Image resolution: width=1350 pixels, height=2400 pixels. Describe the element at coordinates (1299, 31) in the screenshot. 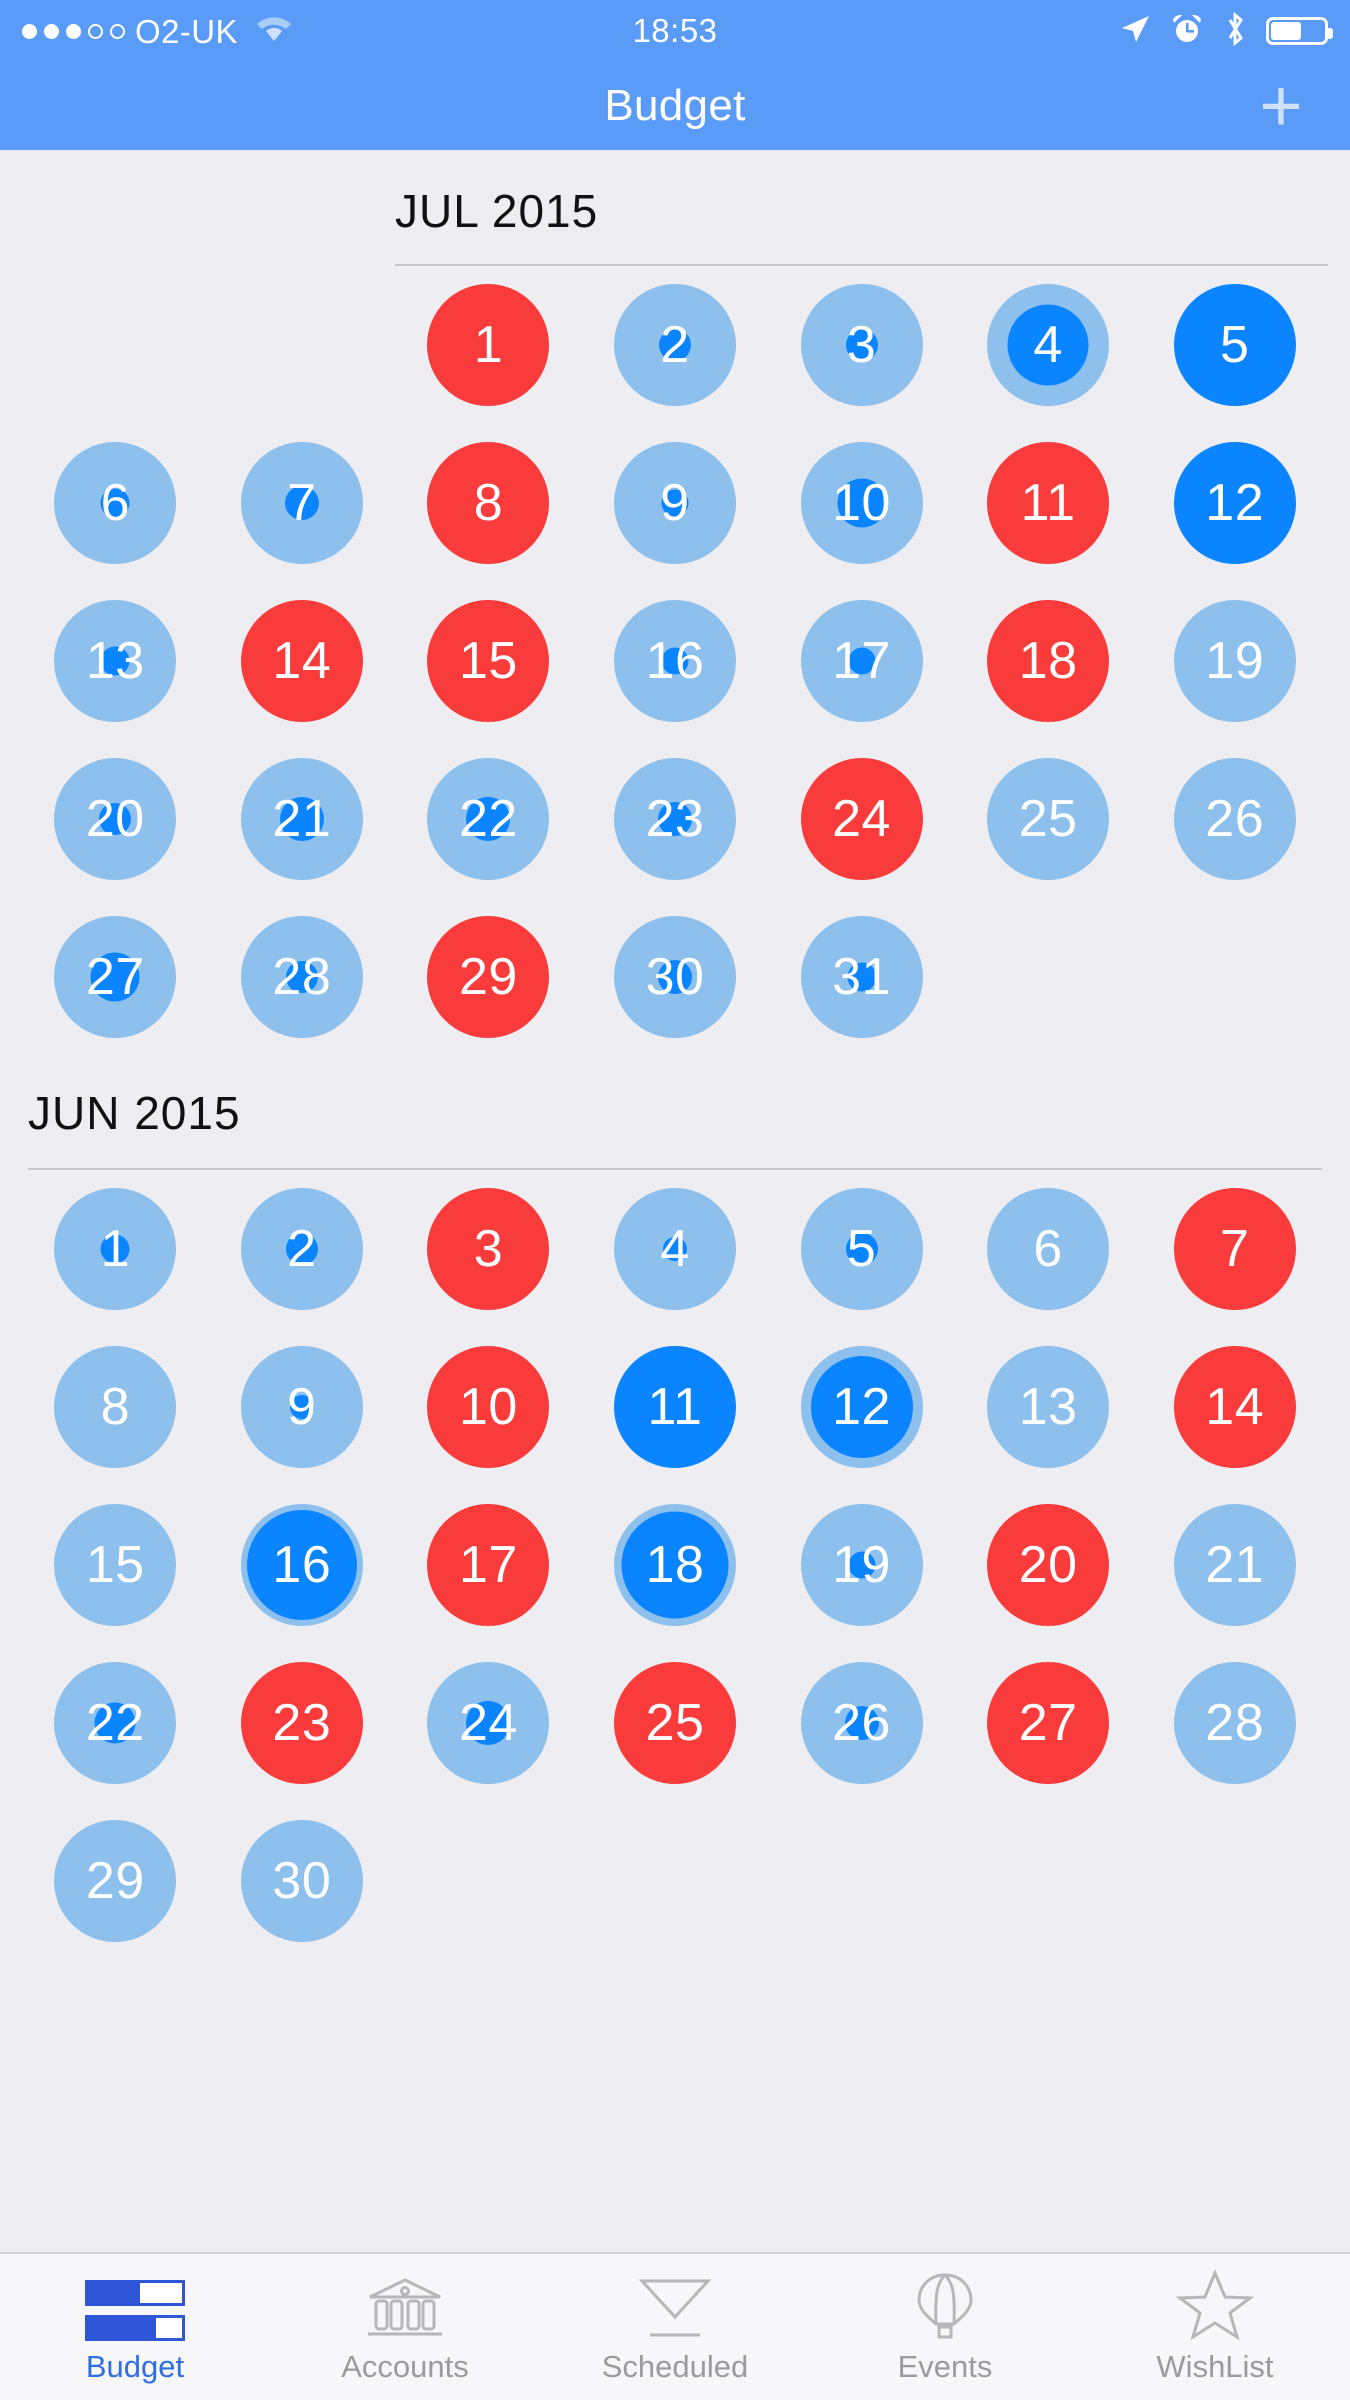

I see `battery-icon` at that location.